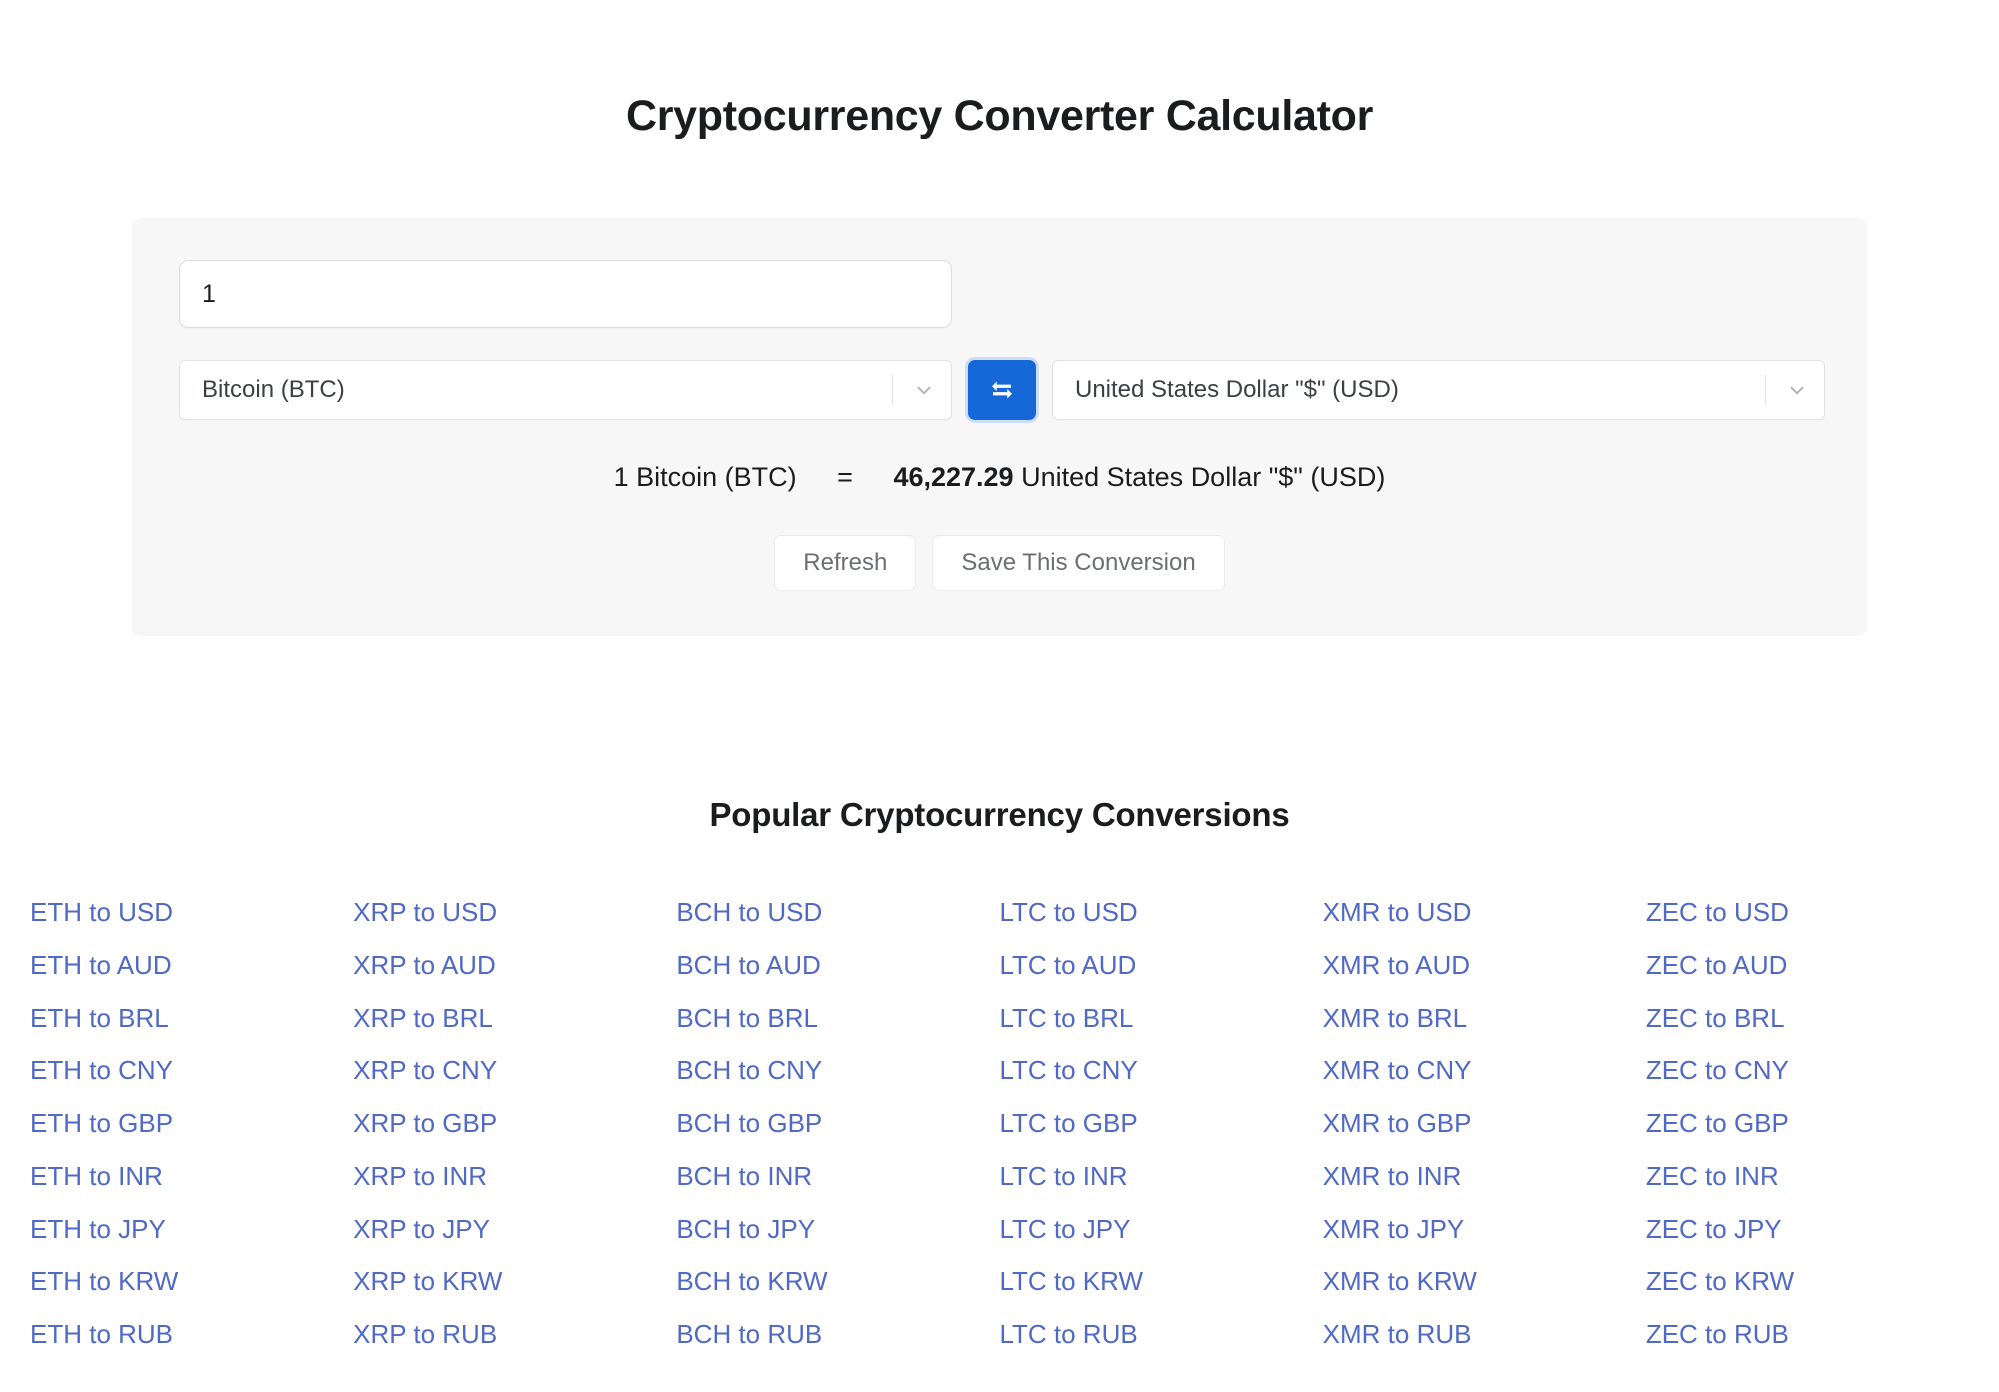 The image size is (1999, 1392). What do you see at coordinates (514, 1230) in the screenshot?
I see `conversion-link: XRP to JPY` at bounding box center [514, 1230].